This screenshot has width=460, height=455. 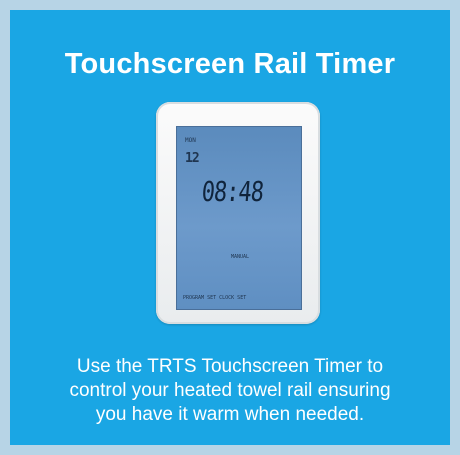 What do you see at coordinates (230, 64) in the screenshot?
I see `page-title: Touchscreen Rail Timer` at bounding box center [230, 64].